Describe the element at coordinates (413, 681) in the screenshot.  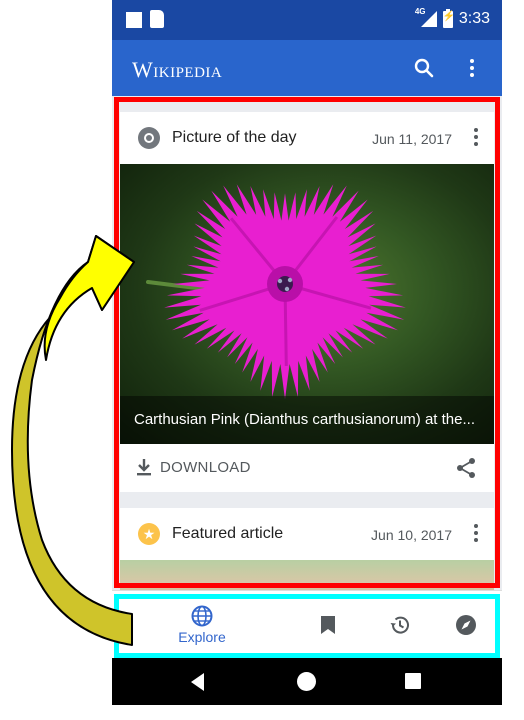
I see `recents-icon` at that location.